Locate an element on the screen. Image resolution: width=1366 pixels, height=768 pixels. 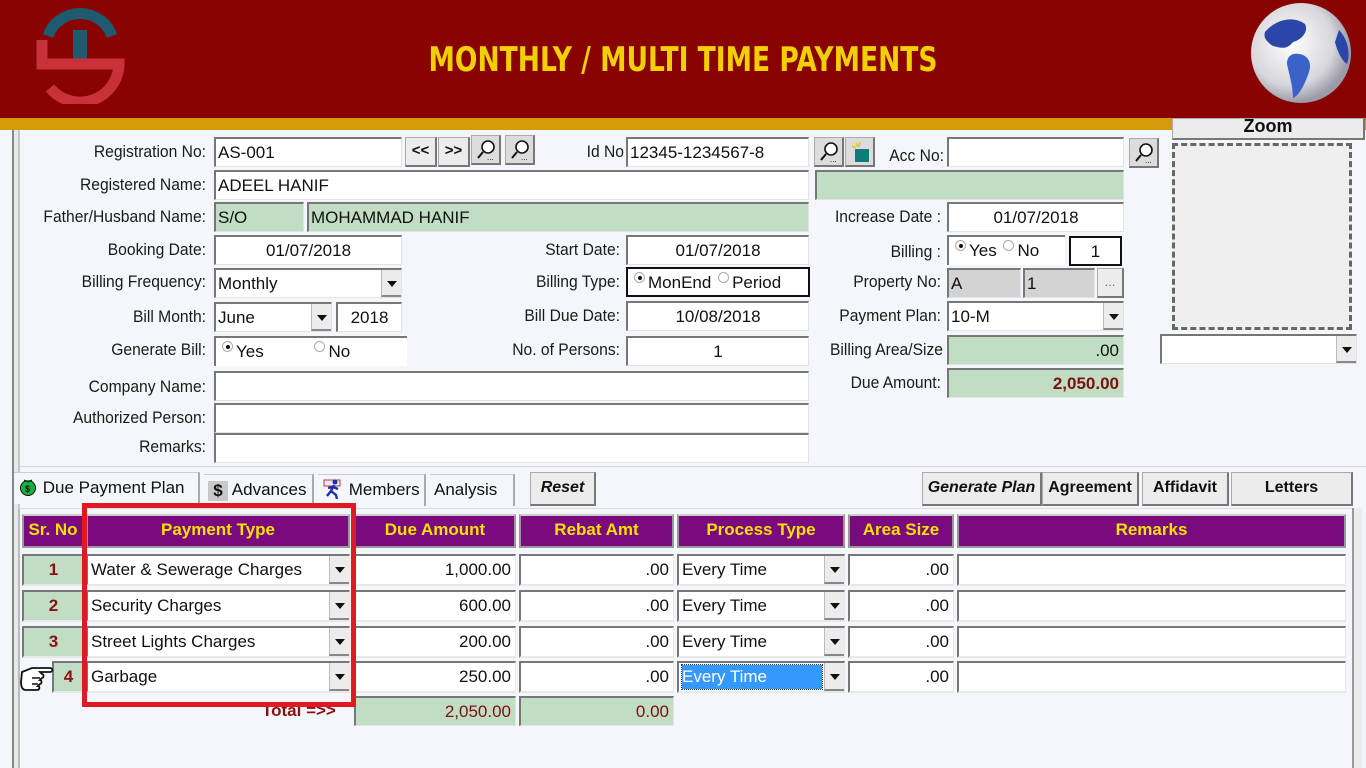
billing-count-input: 1 is located at coordinates (1095, 251).